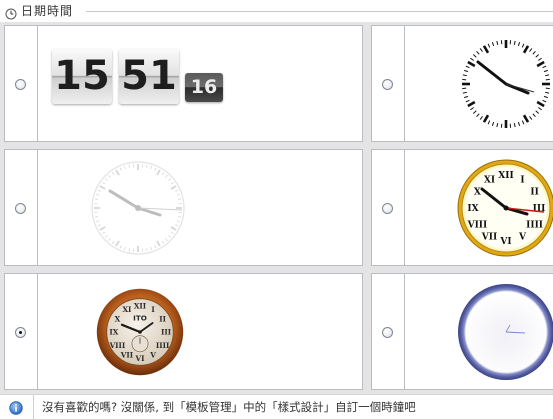 The image size is (553, 419). I want to click on footer-hint-bar: 沒有喜歡的嗎? 沒關係, 到「模板管理」中的「樣式設計」自訂一個時鐘吧, so click(276, 406).